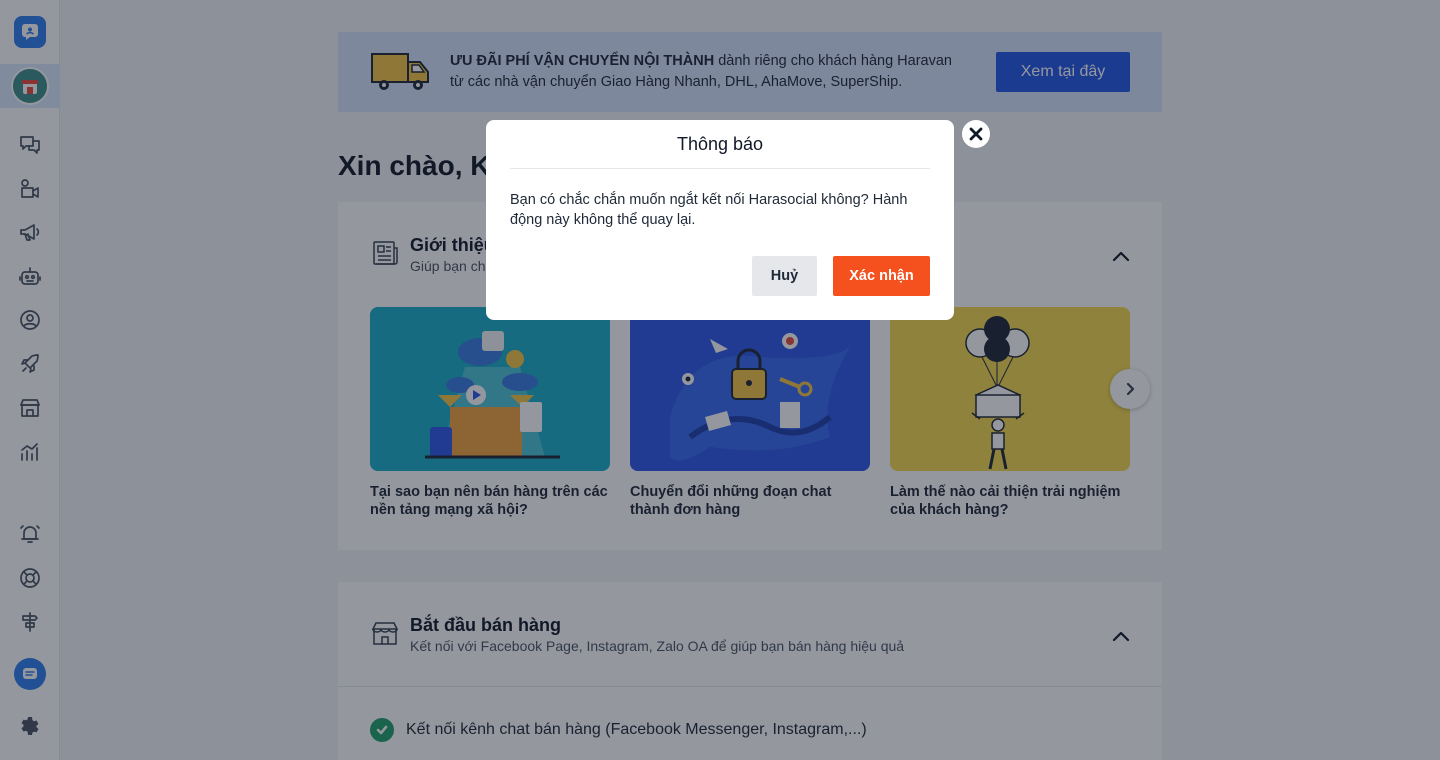  Describe the element at coordinates (881, 276) in the screenshot. I see `confirm-button: Xác nhận` at that location.